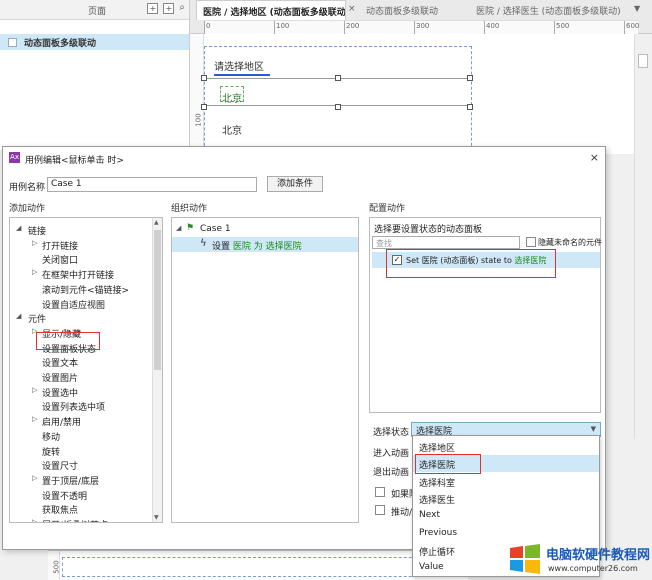 The height and width of the screenshot is (580, 652). Describe the element at coordinates (153, 8) in the screenshot. I see `add-page-icon: +` at that location.